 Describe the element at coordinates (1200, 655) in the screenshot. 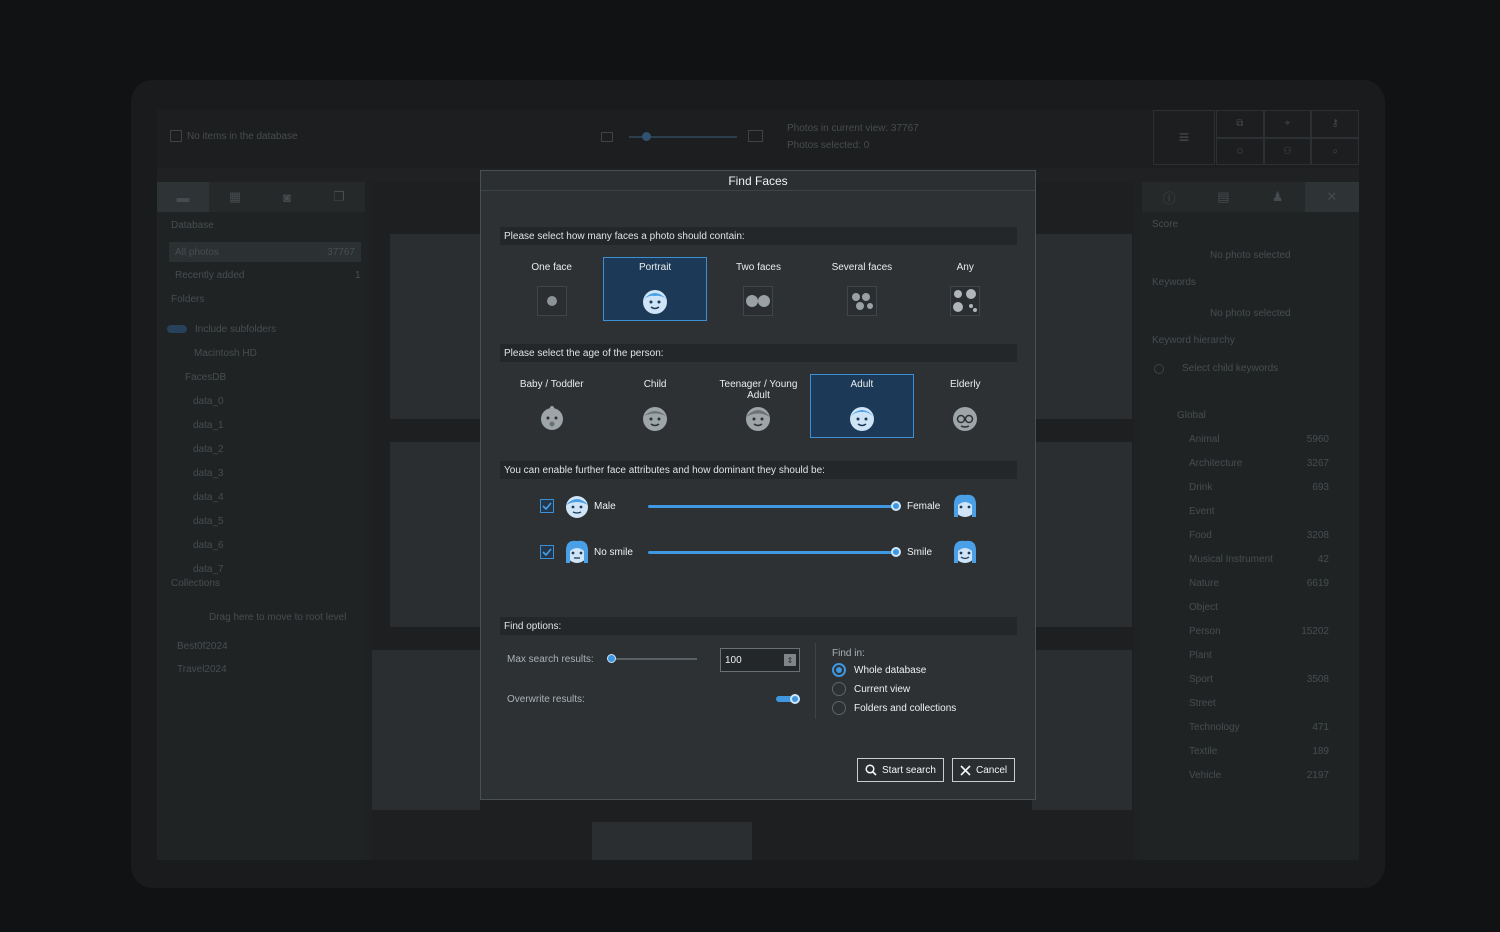

I see `keyword-item: Plant` at that location.